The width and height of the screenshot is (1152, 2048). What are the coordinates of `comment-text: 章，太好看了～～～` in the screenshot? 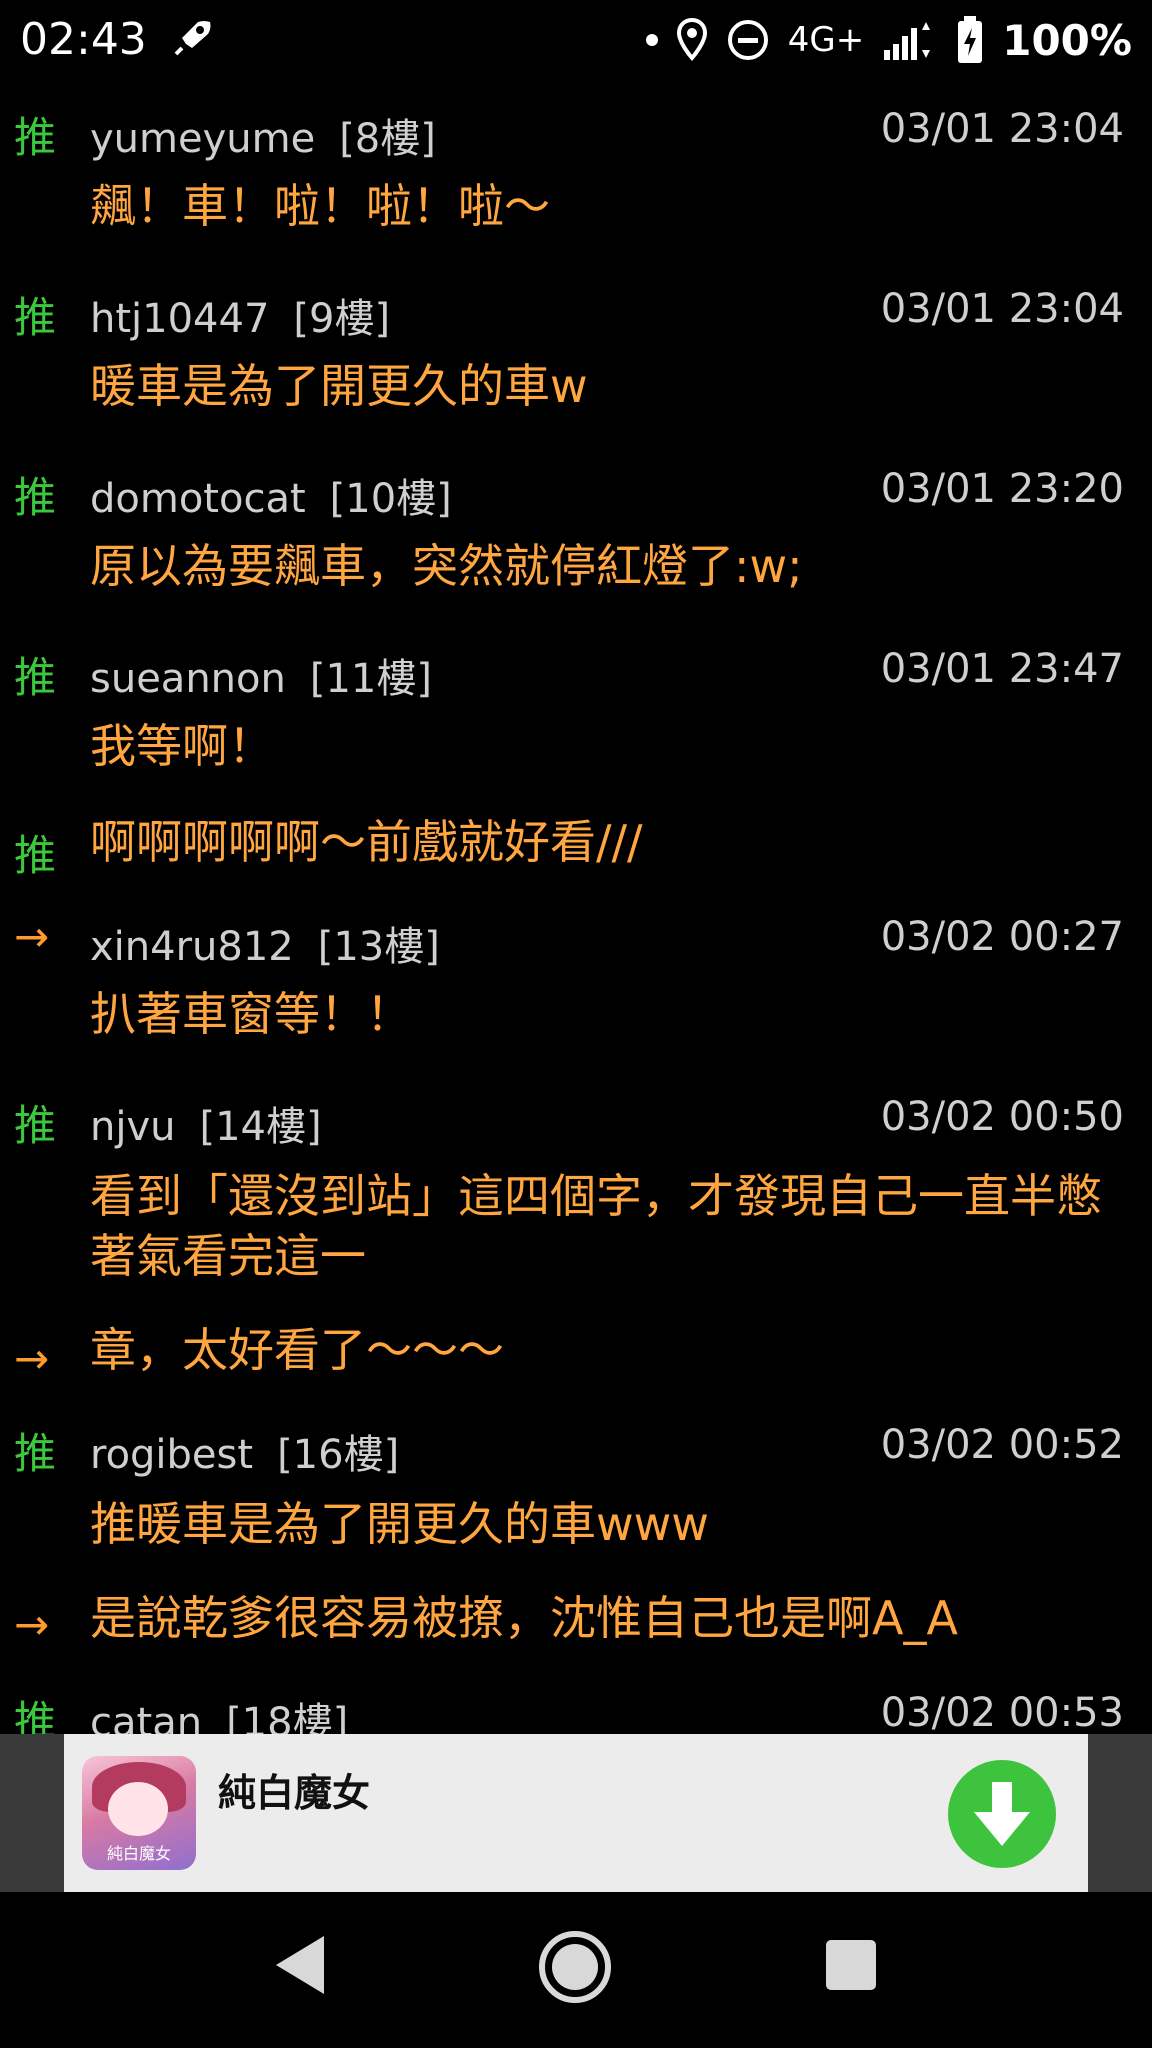 It's located at (297, 1350).